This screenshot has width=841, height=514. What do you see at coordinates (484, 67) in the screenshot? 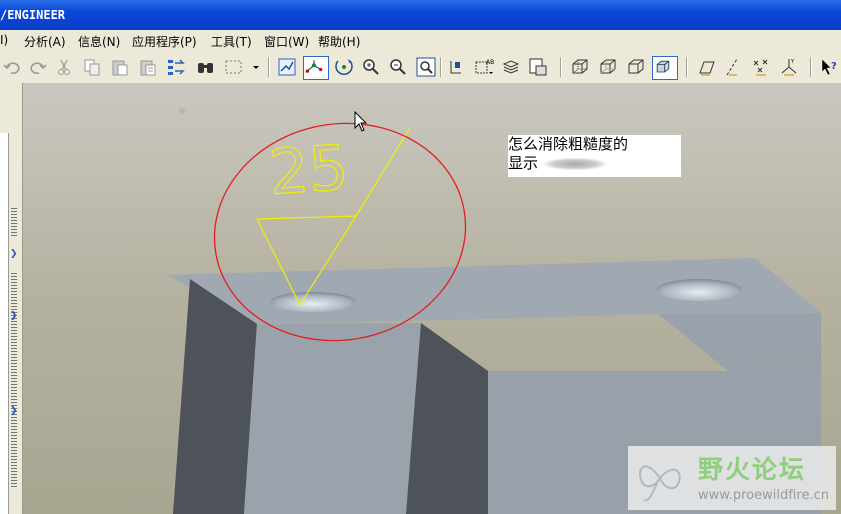
I see `annotation-icon: AB` at bounding box center [484, 67].